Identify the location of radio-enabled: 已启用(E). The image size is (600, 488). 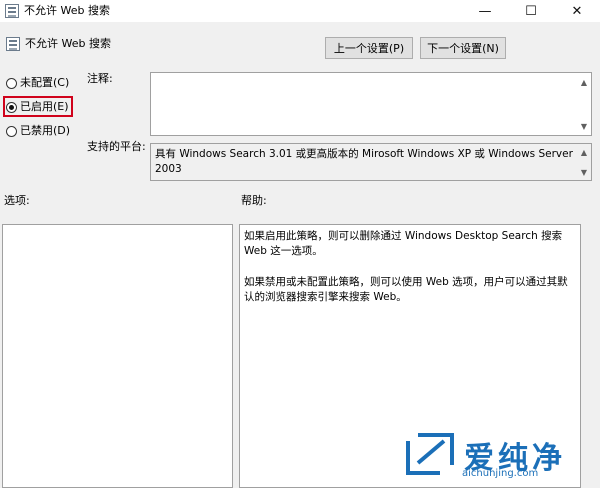
(37, 107).